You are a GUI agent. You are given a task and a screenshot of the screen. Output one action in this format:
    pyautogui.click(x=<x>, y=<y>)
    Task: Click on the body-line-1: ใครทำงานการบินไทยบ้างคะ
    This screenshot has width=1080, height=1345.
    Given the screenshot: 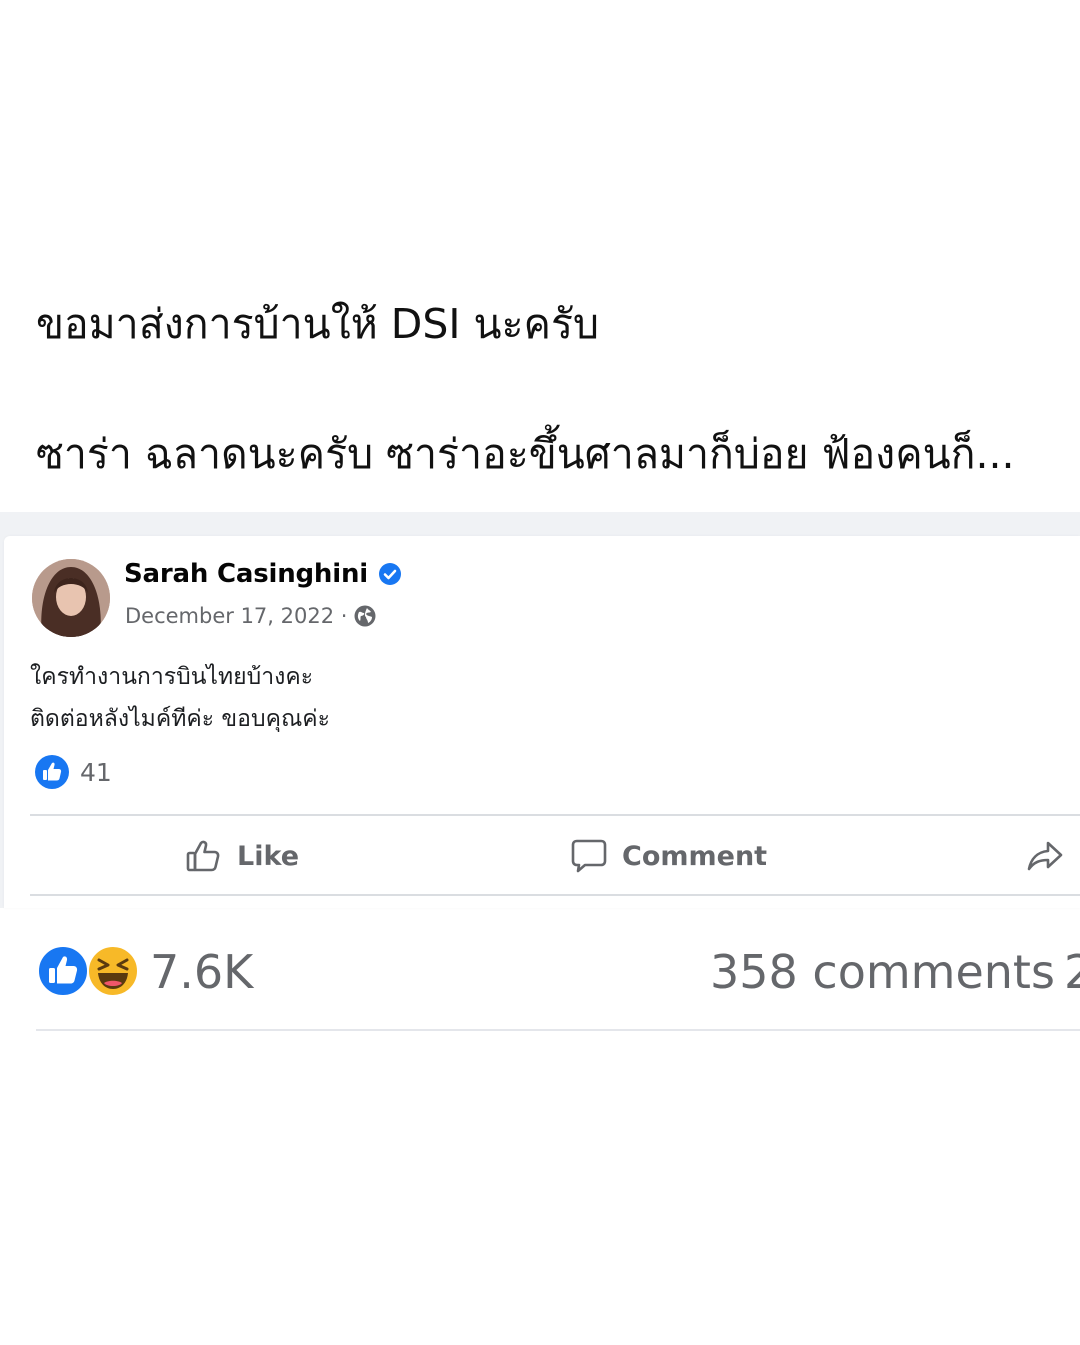 What is the action you would take?
    pyautogui.click(x=172, y=677)
    